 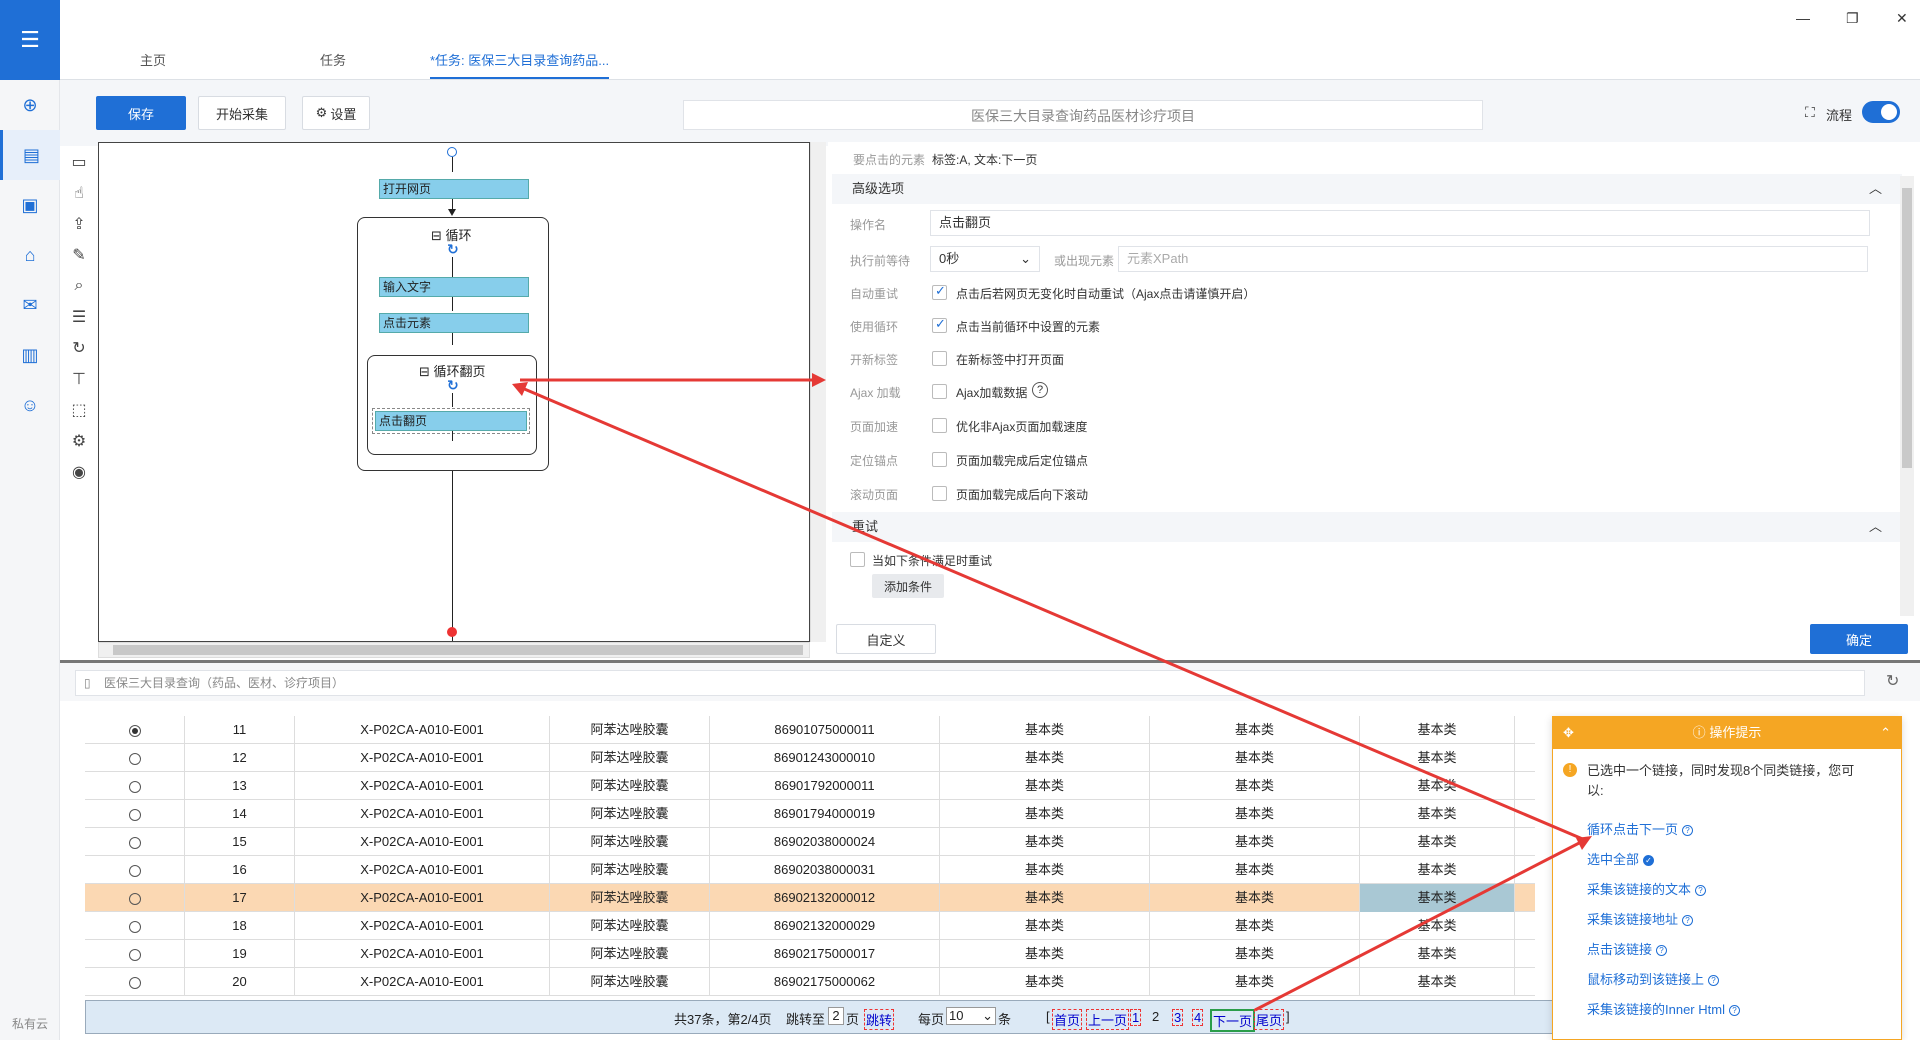 What do you see at coordinates (1727, 733) in the screenshot?
I see `popup-header: ✥ ⓘ 操作提示 ⌃` at bounding box center [1727, 733].